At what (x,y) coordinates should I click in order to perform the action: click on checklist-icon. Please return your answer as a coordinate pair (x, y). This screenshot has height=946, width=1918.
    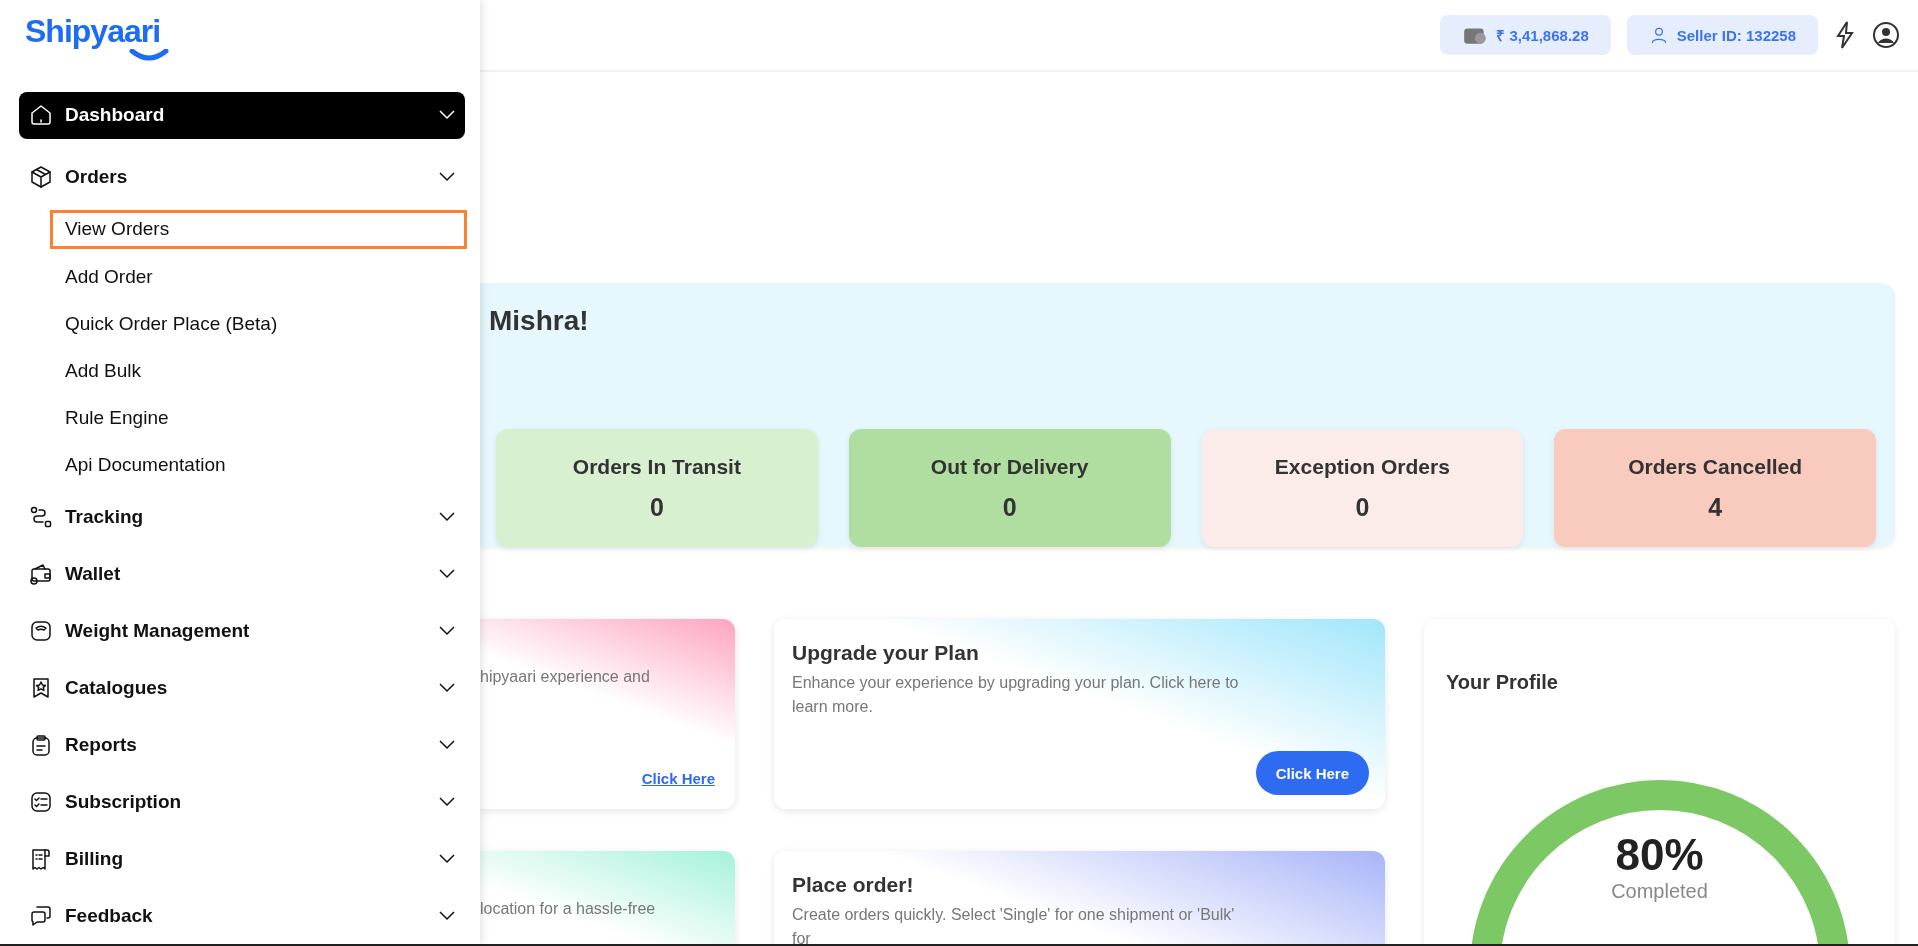
    Looking at the image, I should click on (41, 801).